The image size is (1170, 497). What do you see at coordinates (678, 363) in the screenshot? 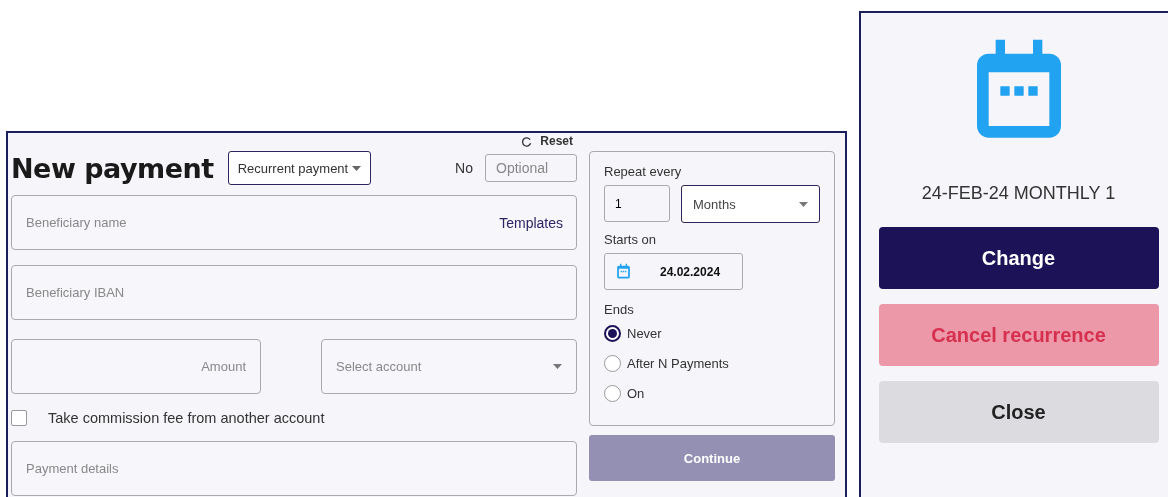
I see `option-label: After N Payments` at bounding box center [678, 363].